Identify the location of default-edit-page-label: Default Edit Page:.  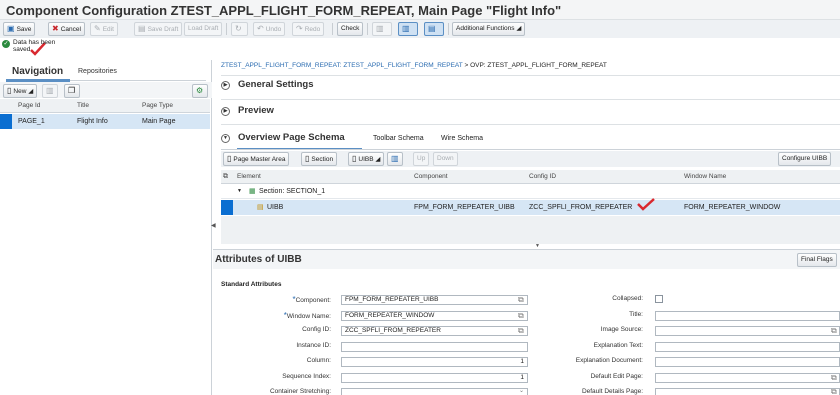
(616, 376).